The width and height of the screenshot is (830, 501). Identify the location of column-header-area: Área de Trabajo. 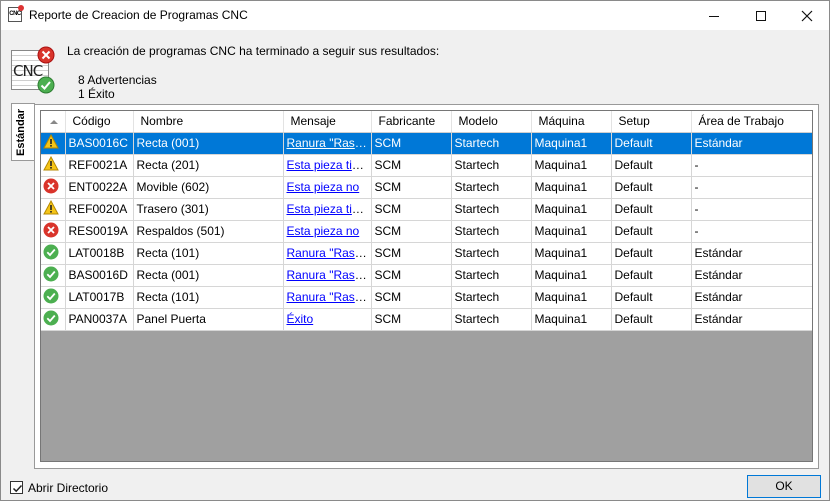
(751, 122).